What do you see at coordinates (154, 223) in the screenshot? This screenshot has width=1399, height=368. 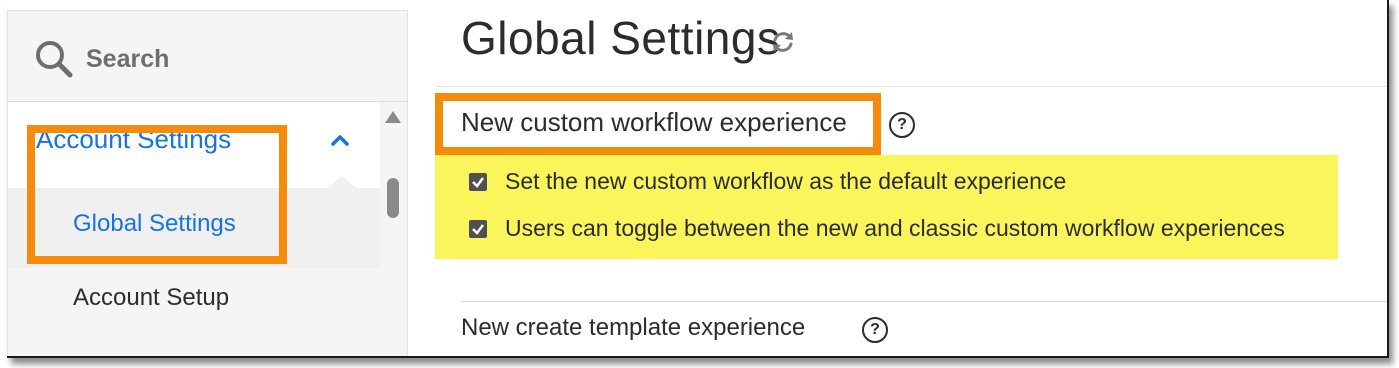 I see `sidebar-item-label: Global Settings` at bounding box center [154, 223].